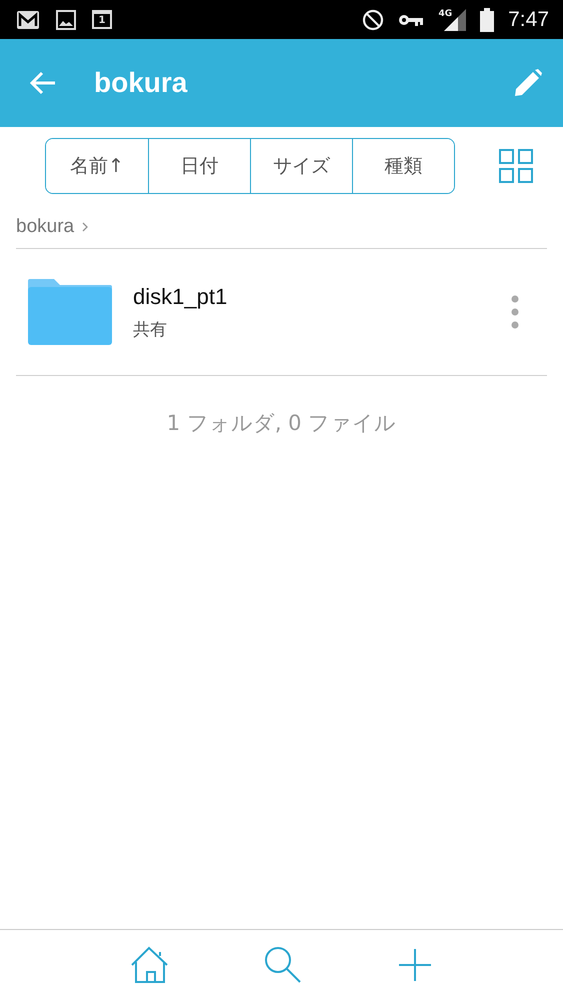  What do you see at coordinates (70, 312) in the screenshot?
I see `folder-icon` at bounding box center [70, 312].